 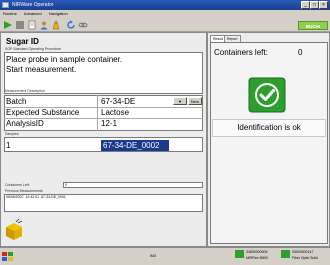 What do you see at coordinates (32, 197) in the screenshot?
I see `previous-time: 12:42:01` at bounding box center [32, 197].